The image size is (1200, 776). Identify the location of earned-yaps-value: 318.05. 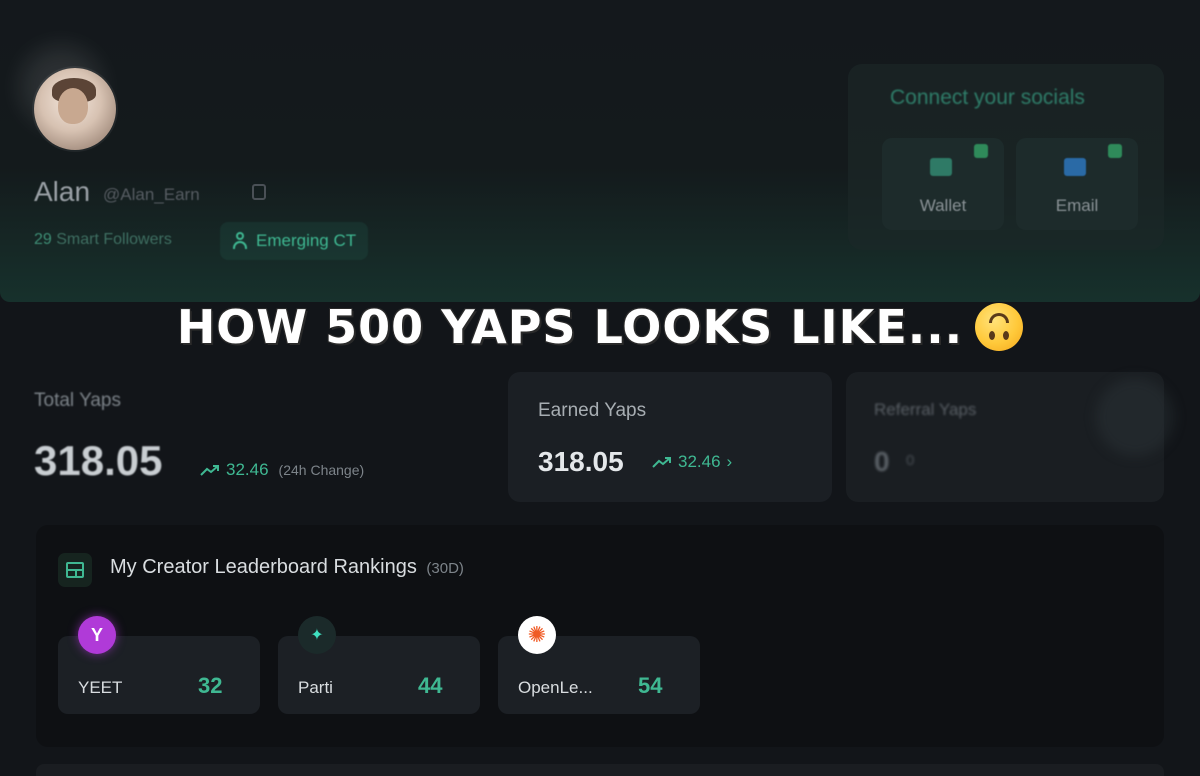
(581, 461).